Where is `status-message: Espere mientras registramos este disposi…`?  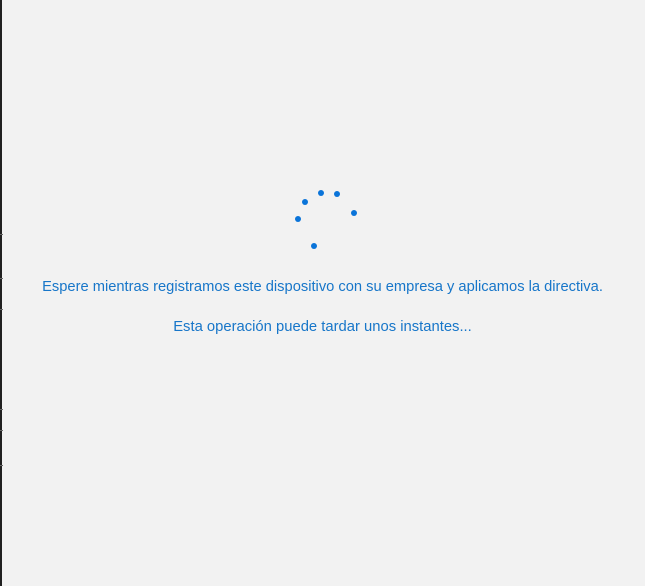 status-message: Espere mientras registramos este disposi… is located at coordinates (322, 287).